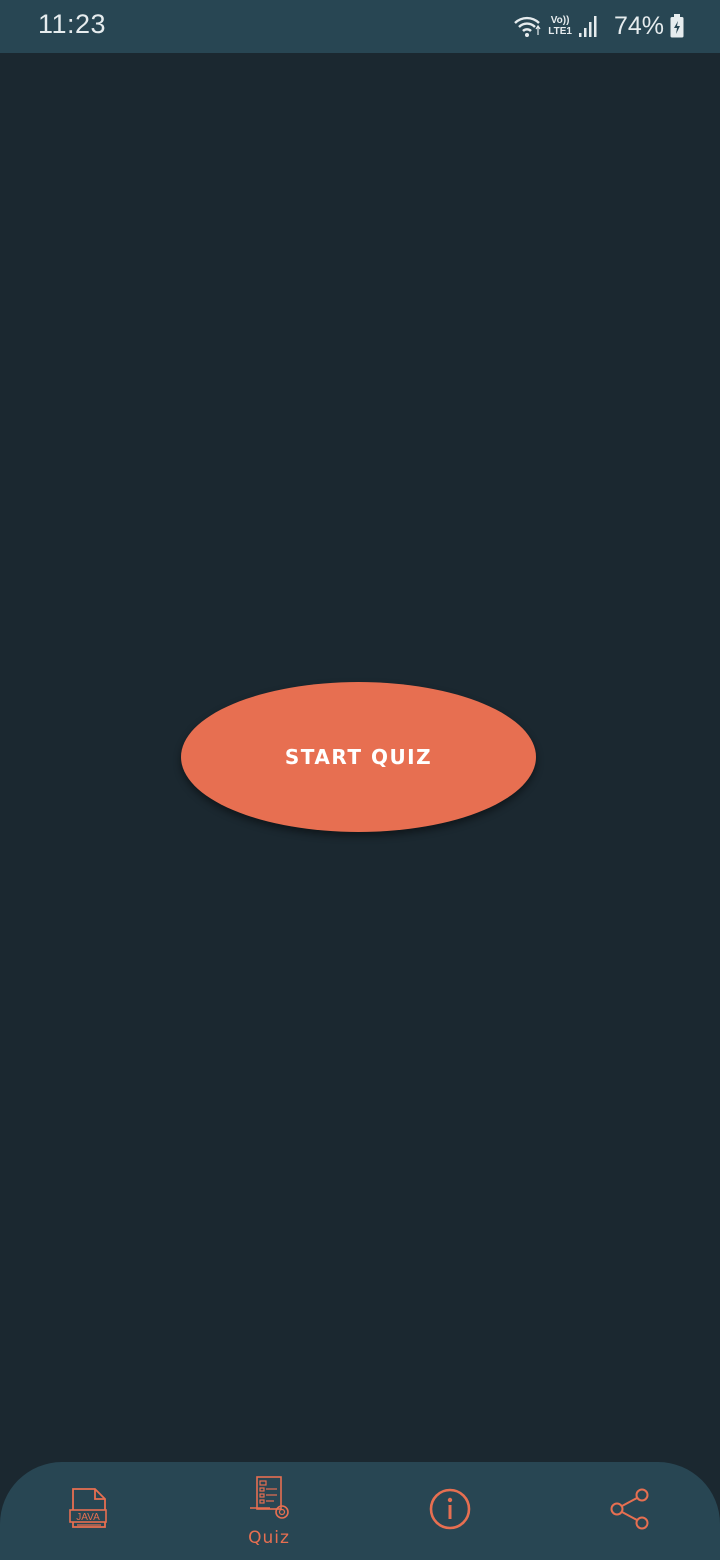 This screenshot has width=720, height=1560. What do you see at coordinates (560, 31) in the screenshot?
I see `lte-label: LTE1` at bounding box center [560, 31].